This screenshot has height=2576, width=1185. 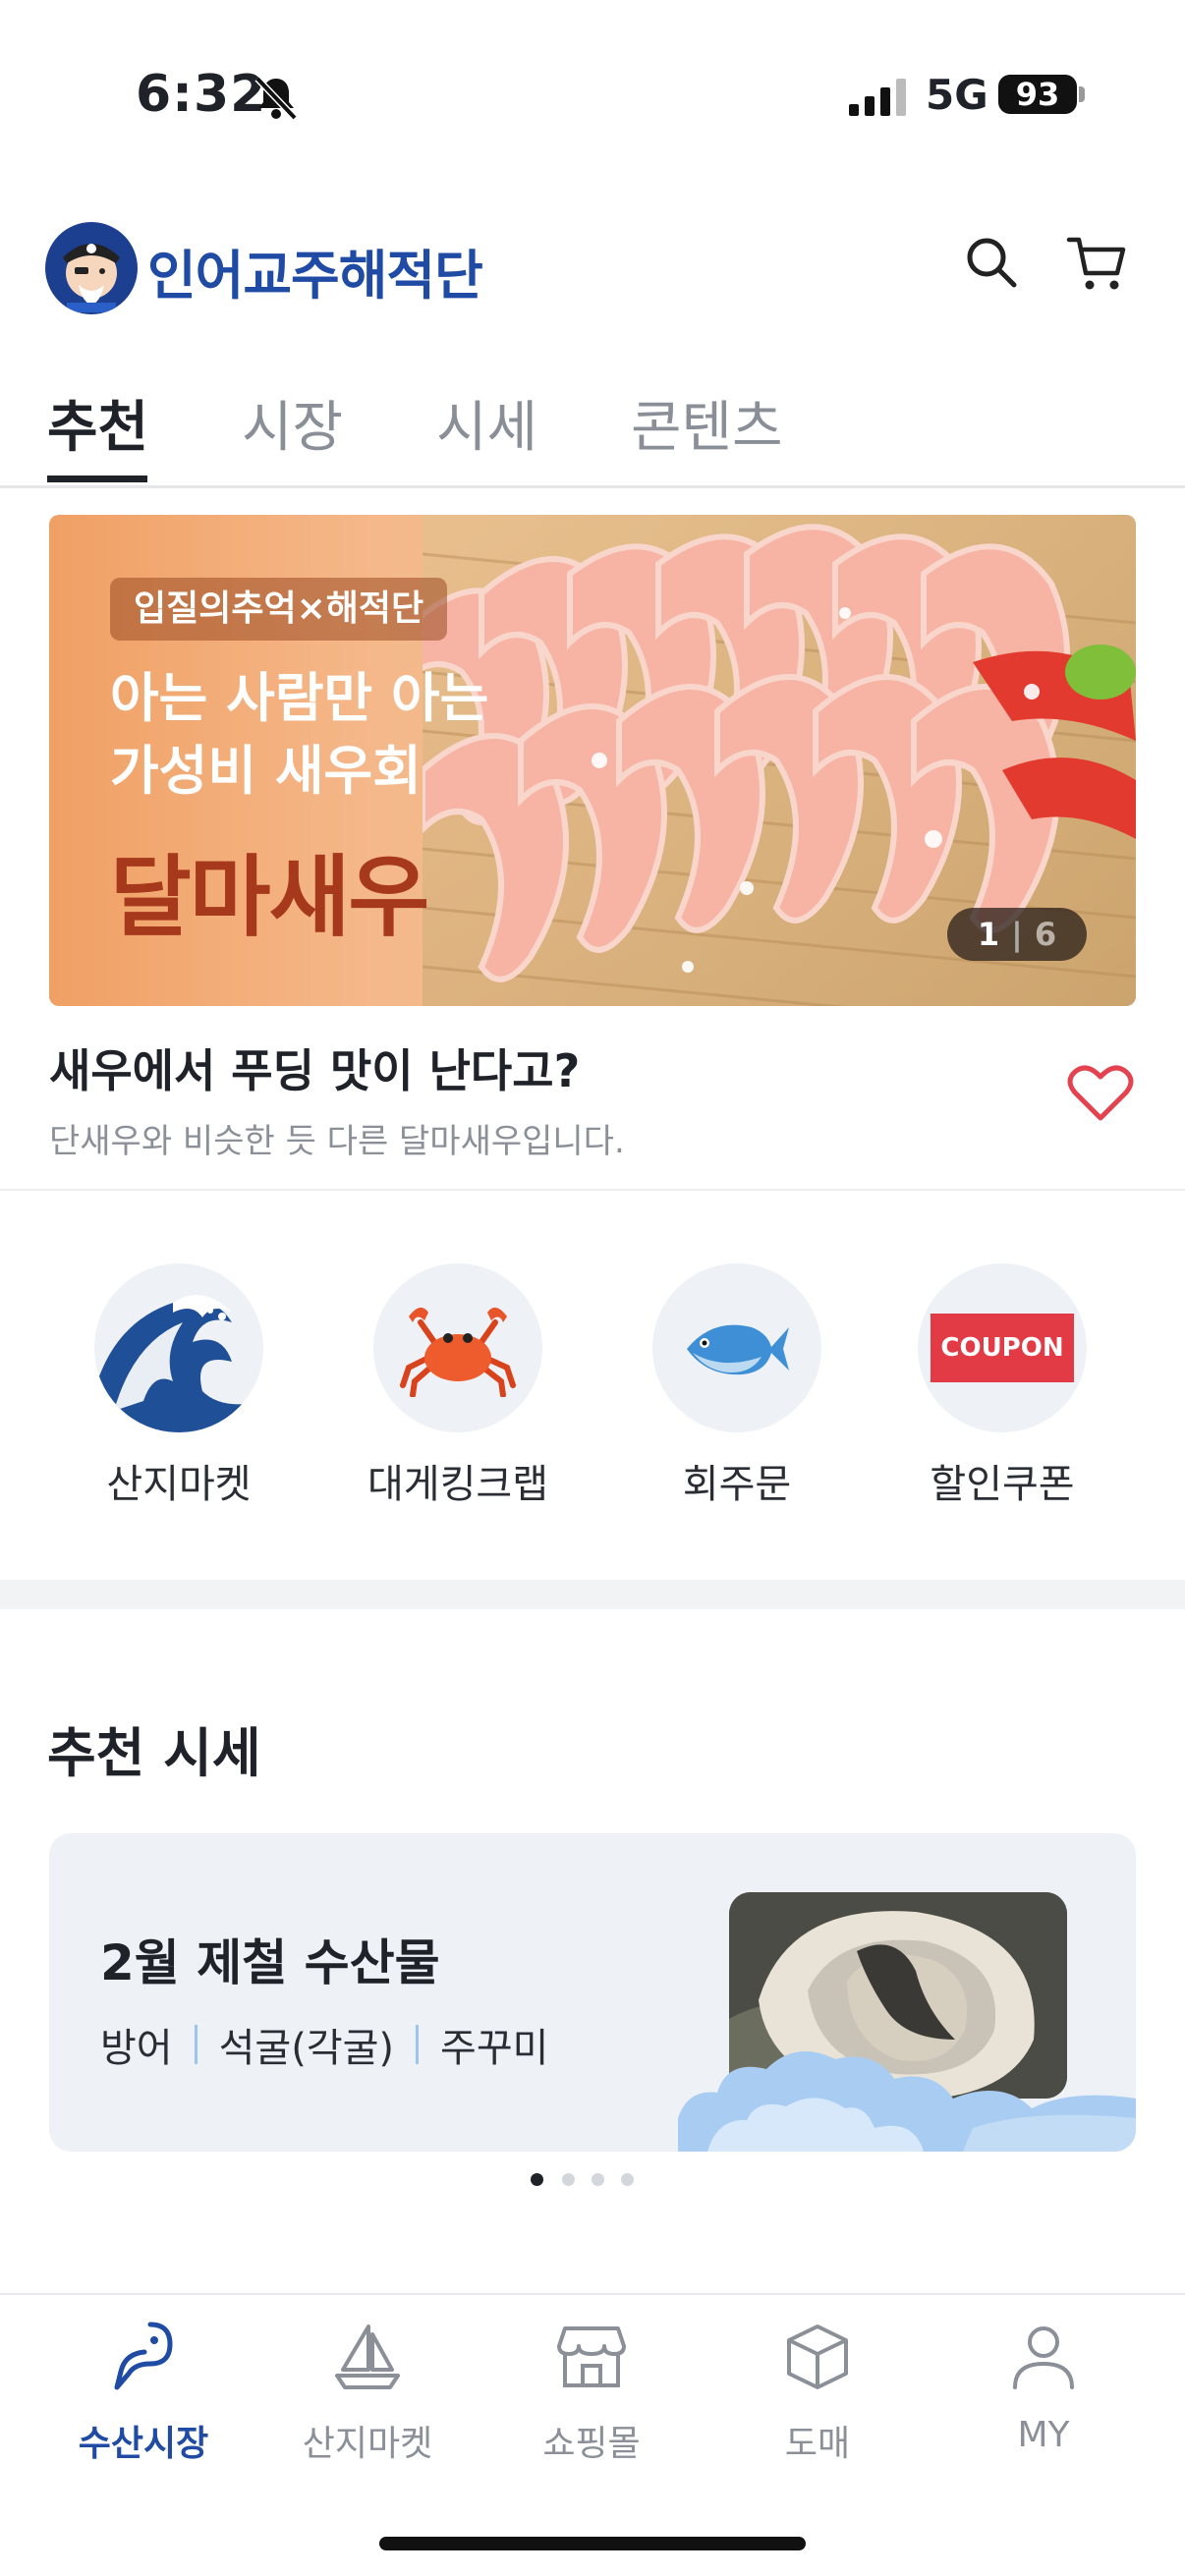 I want to click on wave-icon, so click(x=179, y=1347).